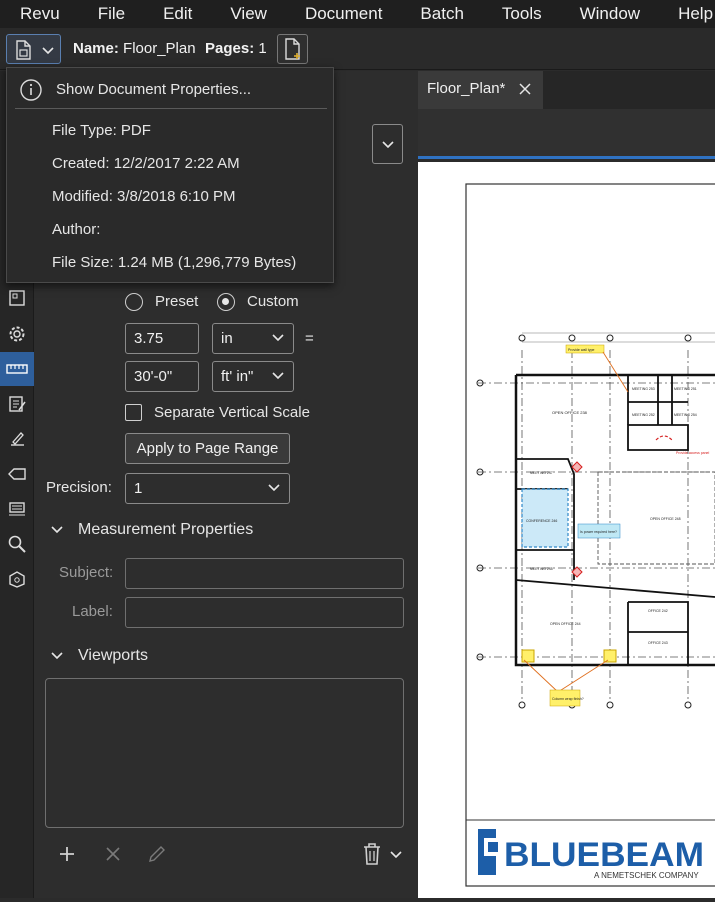  Describe the element at coordinates (609, 14) in the screenshot. I see `menu-window: Window` at that location.